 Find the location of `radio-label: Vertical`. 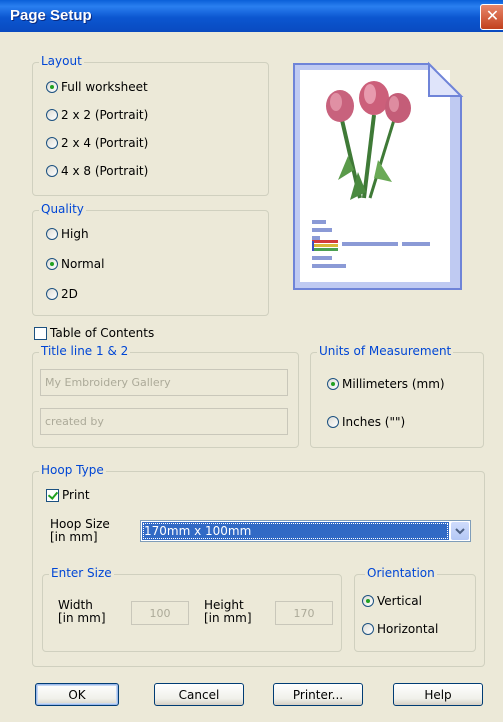

radio-label: Vertical is located at coordinates (399, 601).